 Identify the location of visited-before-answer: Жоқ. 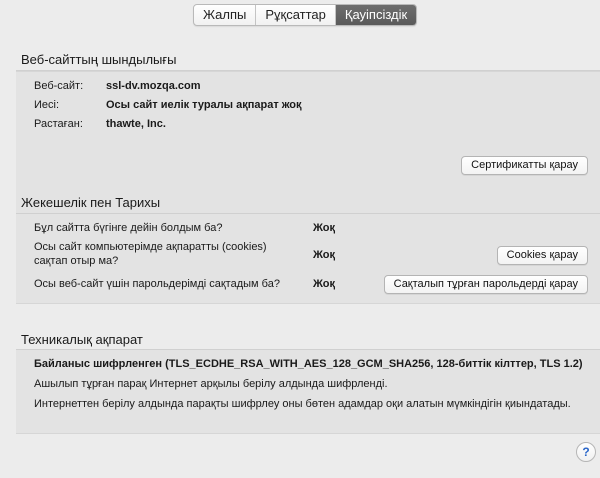
(324, 228).